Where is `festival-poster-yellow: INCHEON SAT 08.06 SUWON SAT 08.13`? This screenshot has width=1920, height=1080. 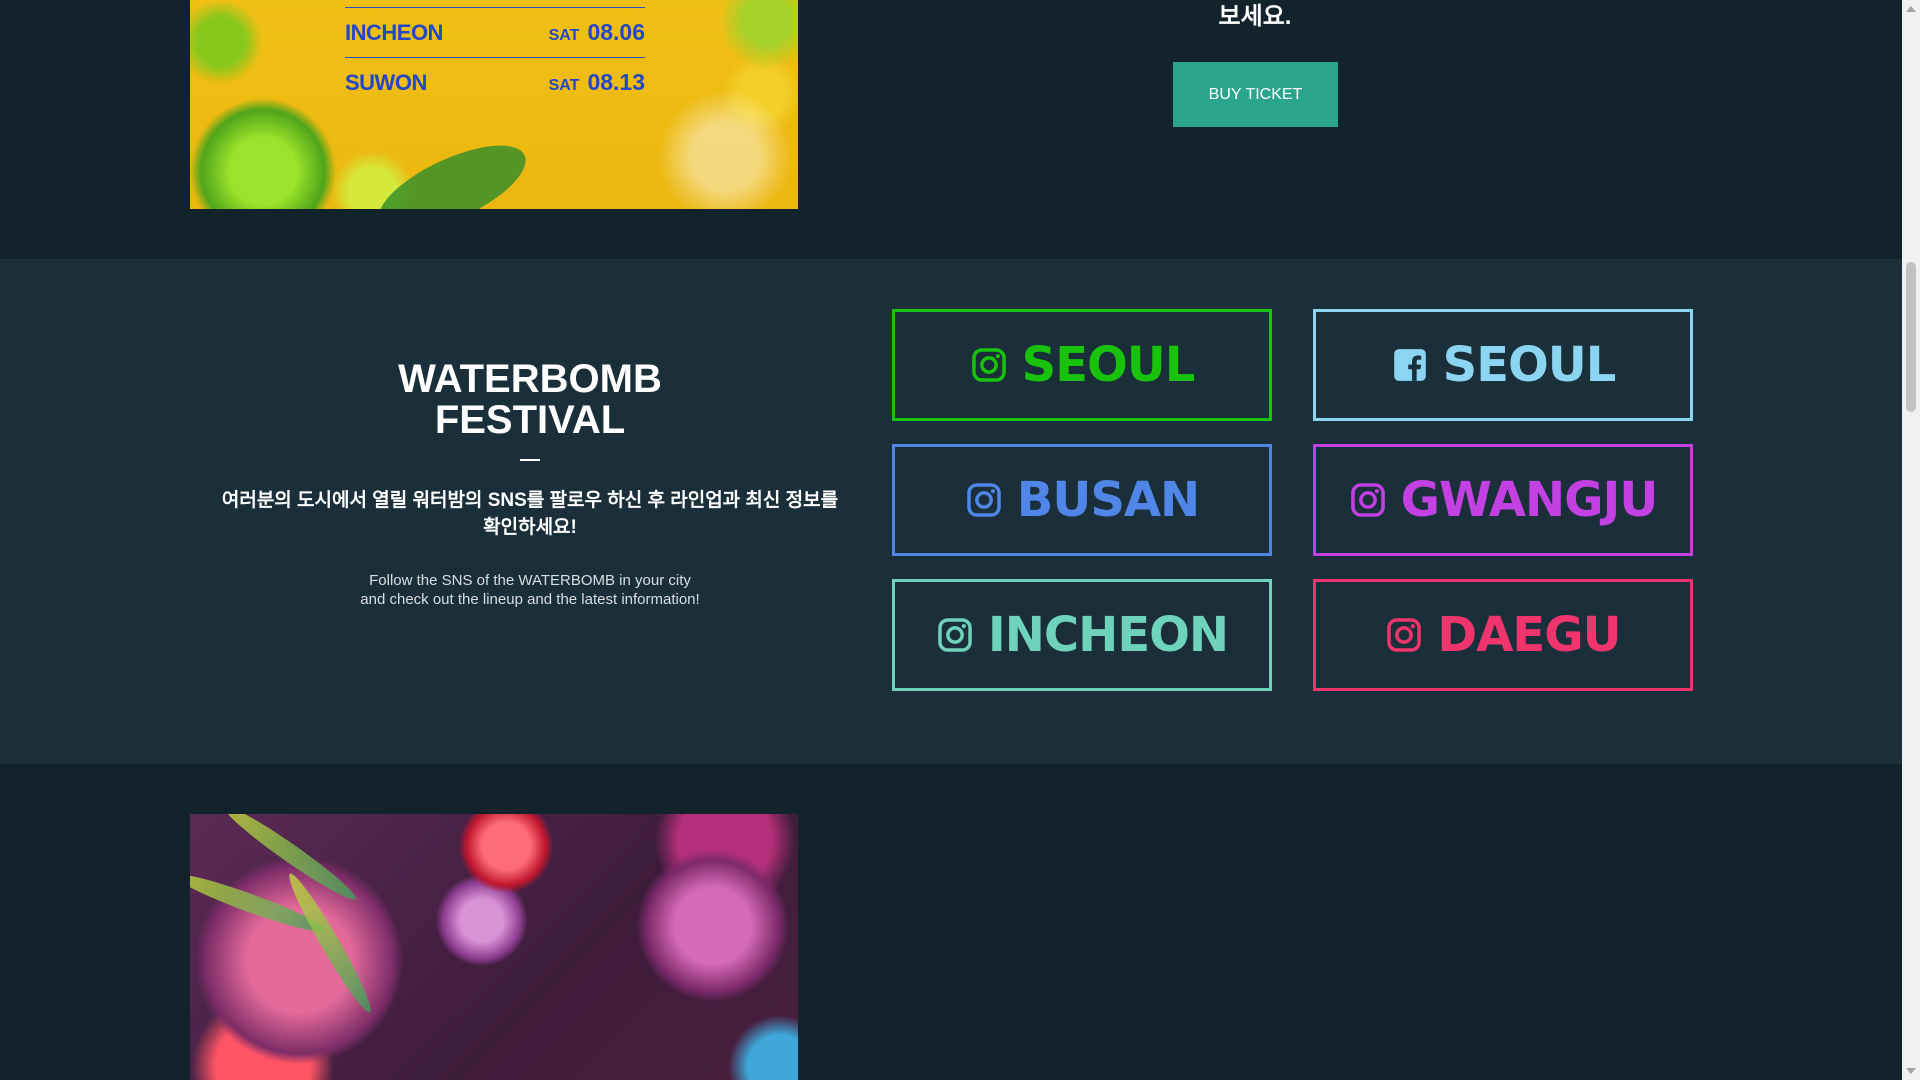
festival-poster-yellow: INCHEON SAT 08.06 SUWON SAT 08.13 is located at coordinates (494, 104).